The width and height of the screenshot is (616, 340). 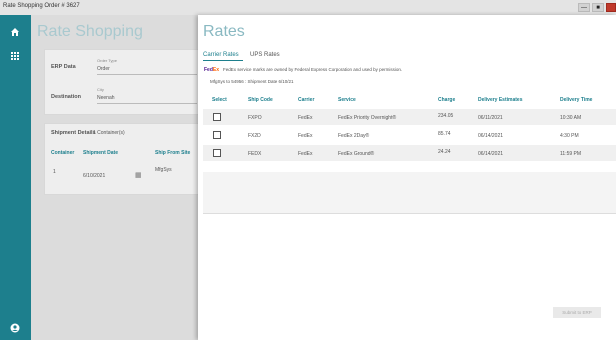 What do you see at coordinates (66, 97) in the screenshot?
I see `destination-label: Destination` at bounding box center [66, 97].